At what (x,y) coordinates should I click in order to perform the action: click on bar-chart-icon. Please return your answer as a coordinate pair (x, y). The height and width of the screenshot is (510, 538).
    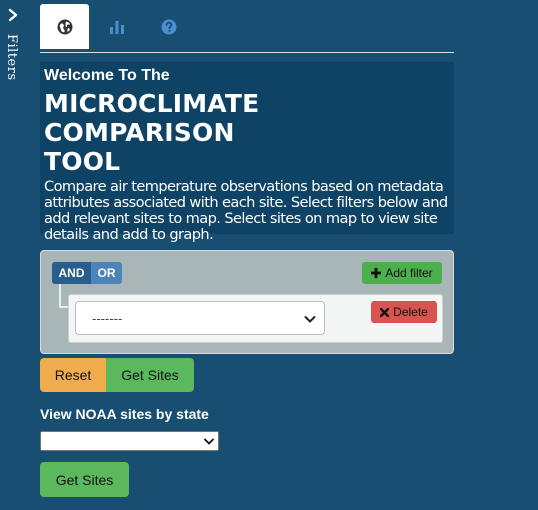
    Looking at the image, I should click on (116, 27).